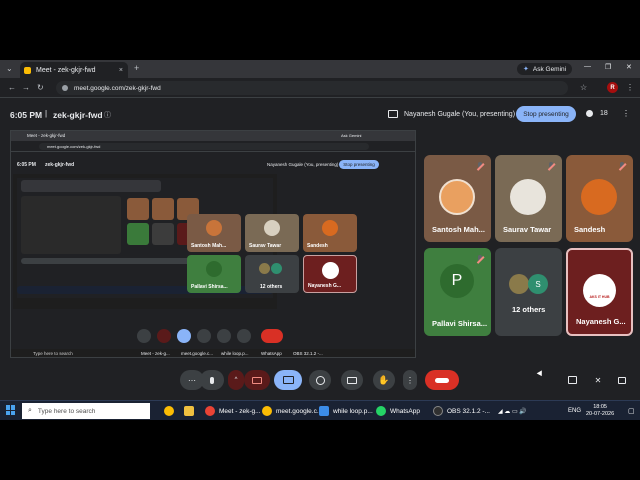 This screenshot has height=480, width=640. What do you see at coordinates (612, 87) in the screenshot?
I see `profile-avatar: R` at bounding box center [612, 87].